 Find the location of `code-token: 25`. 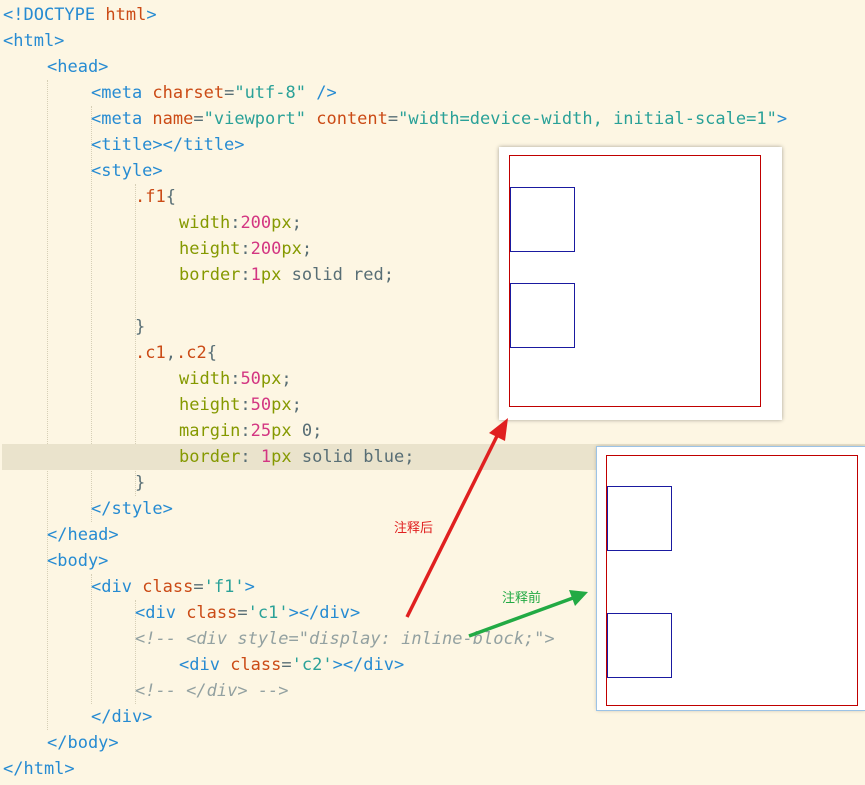

code-token: 25 is located at coordinates (261, 431).